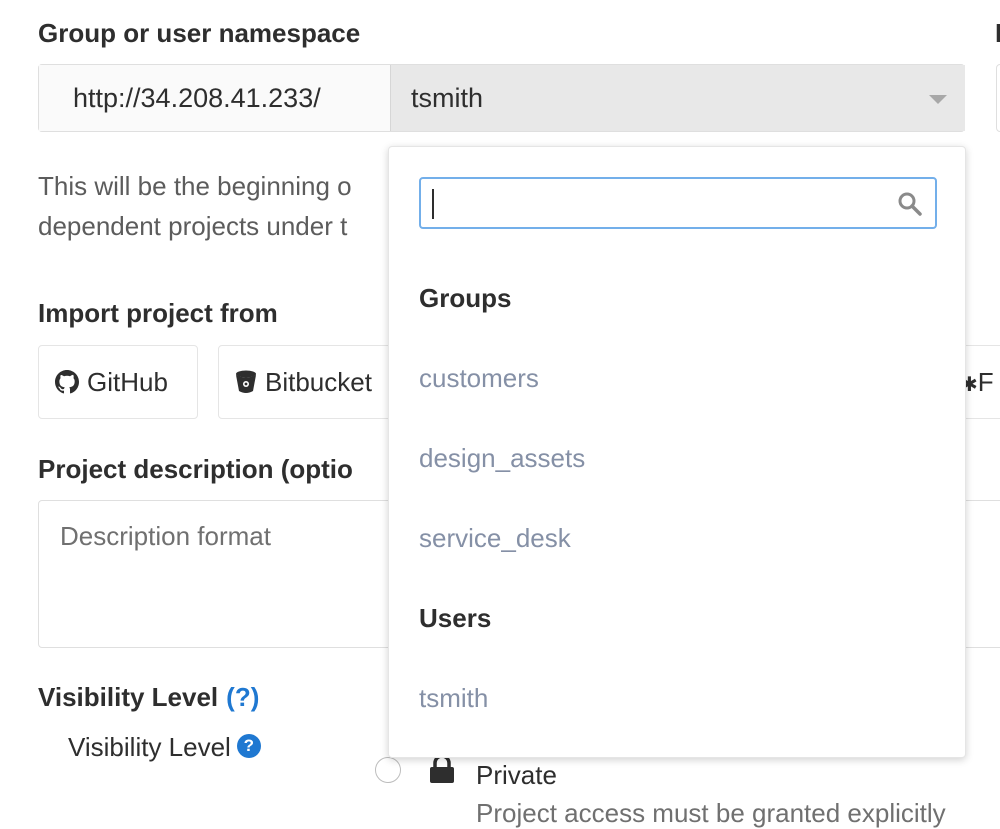  What do you see at coordinates (242, 697) in the screenshot?
I see `visibility-help-link: (?)` at bounding box center [242, 697].